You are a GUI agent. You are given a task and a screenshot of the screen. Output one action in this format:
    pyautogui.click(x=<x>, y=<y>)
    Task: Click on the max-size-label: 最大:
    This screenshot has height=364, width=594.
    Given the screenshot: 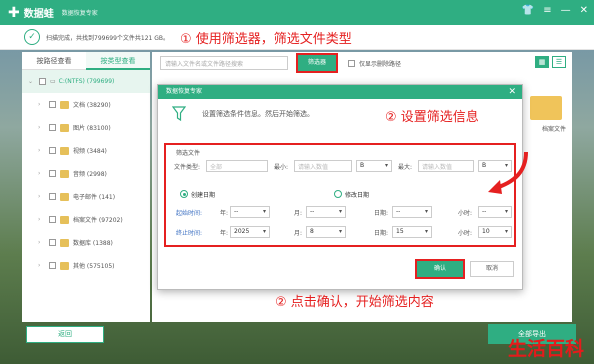 What is the action you would take?
    pyautogui.click(x=405, y=167)
    